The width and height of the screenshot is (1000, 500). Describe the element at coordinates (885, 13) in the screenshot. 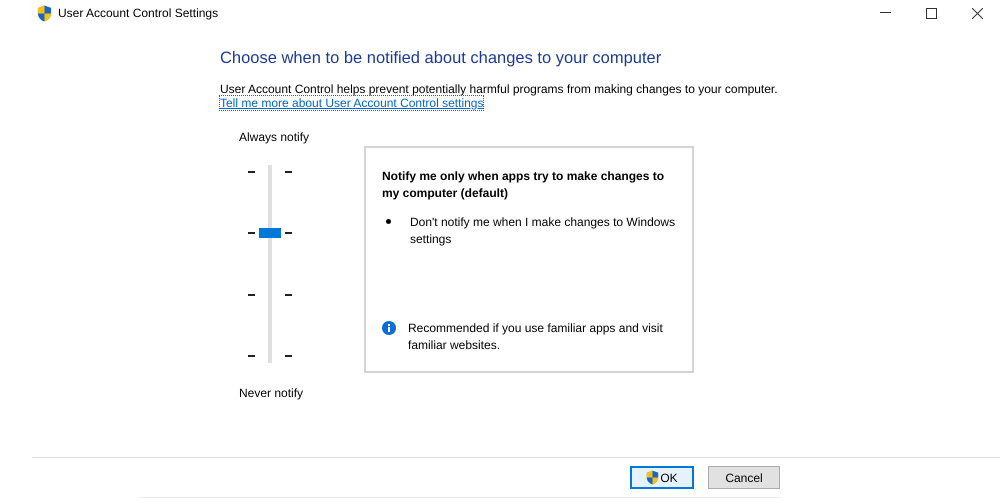

I see `minimize-icon` at that location.